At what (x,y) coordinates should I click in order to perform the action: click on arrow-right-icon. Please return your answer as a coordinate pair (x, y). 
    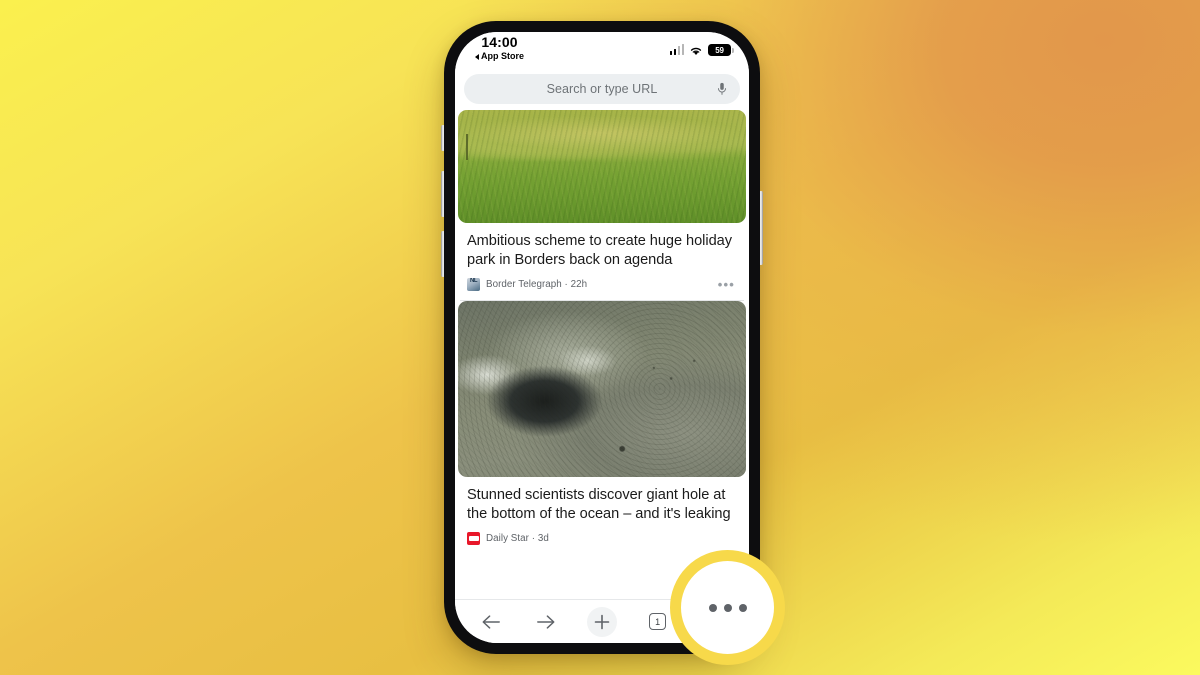
    Looking at the image, I should click on (546, 621).